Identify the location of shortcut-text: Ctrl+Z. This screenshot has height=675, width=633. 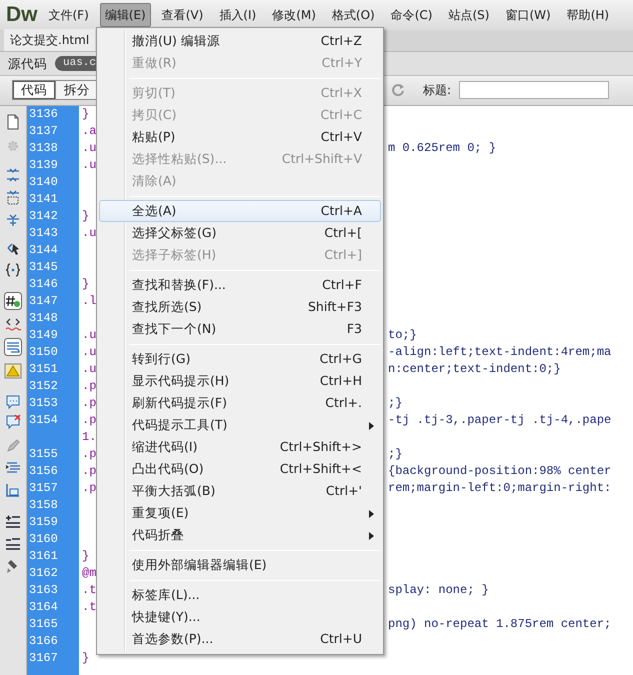
(341, 41).